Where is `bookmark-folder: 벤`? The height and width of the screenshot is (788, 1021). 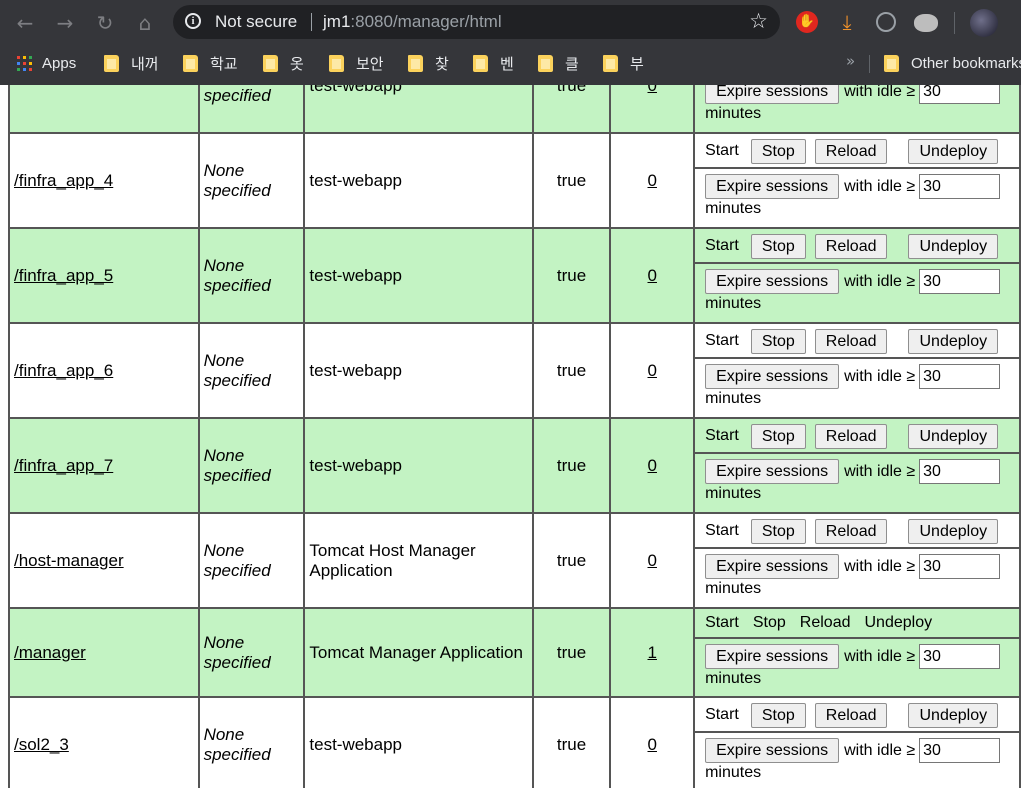 bookmark-folder: 벤 is located at coordinates (493, 63).